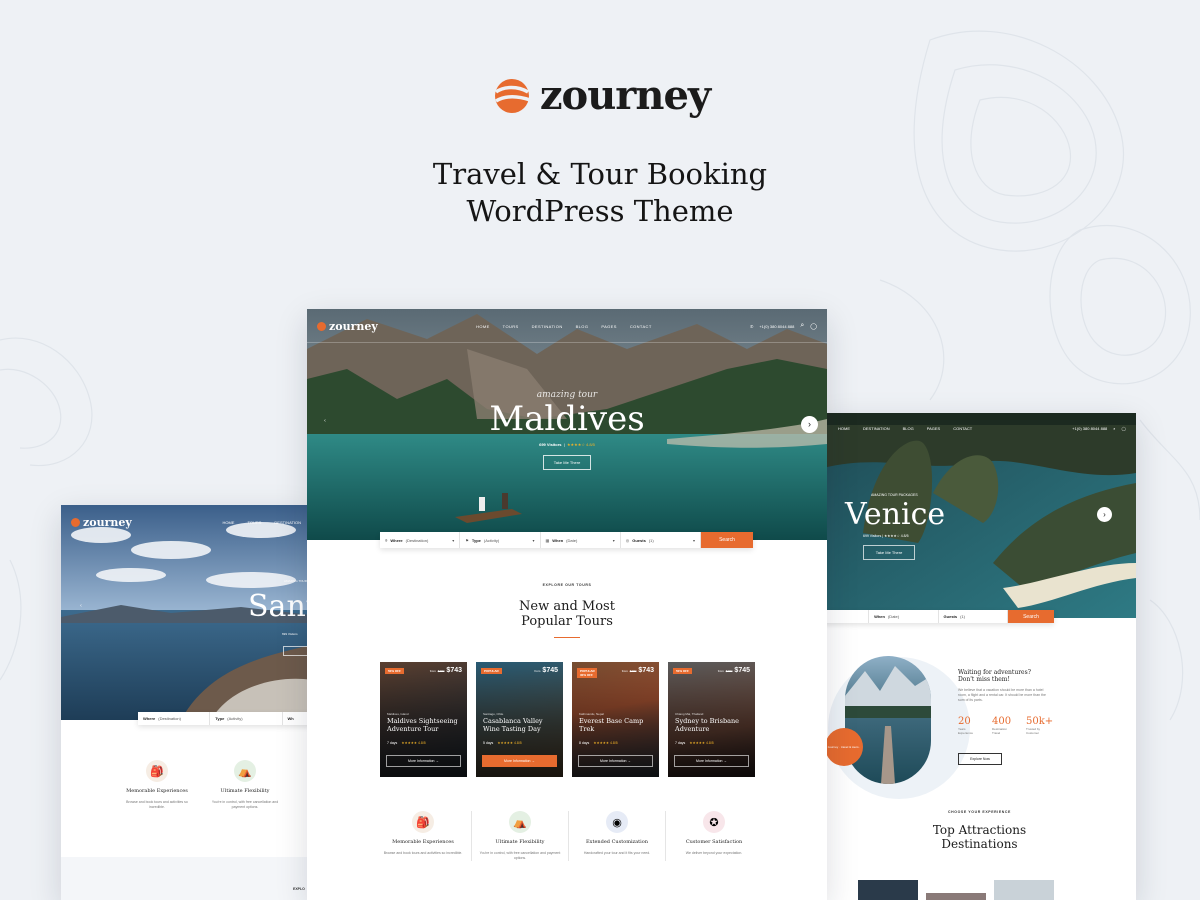 The width and height of the screenshot is (1200, 900). Describe the element at coordinates (1002, 725) in the screenshot. I see `right-stat-destinations: 400 Destination Travel` at that location.